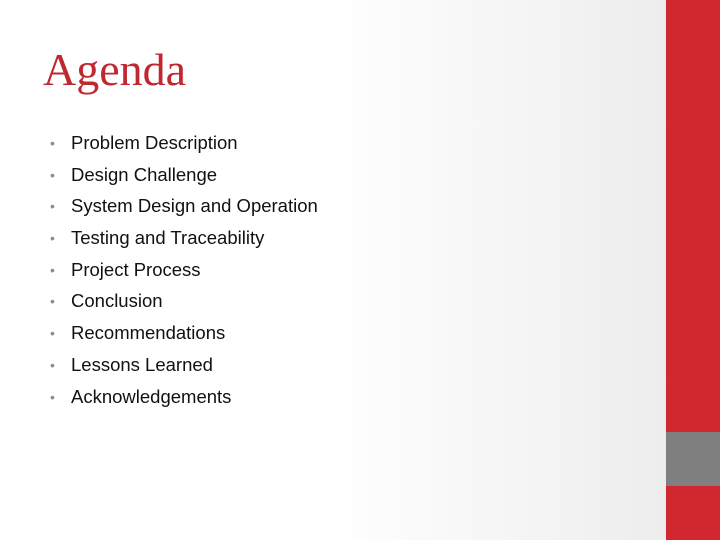 This screenshot has width=720, height=540. Describe the element at coordinates (194, 206) in the screenshot. I see `agenda-item-label: System Design and Operation` at that location.